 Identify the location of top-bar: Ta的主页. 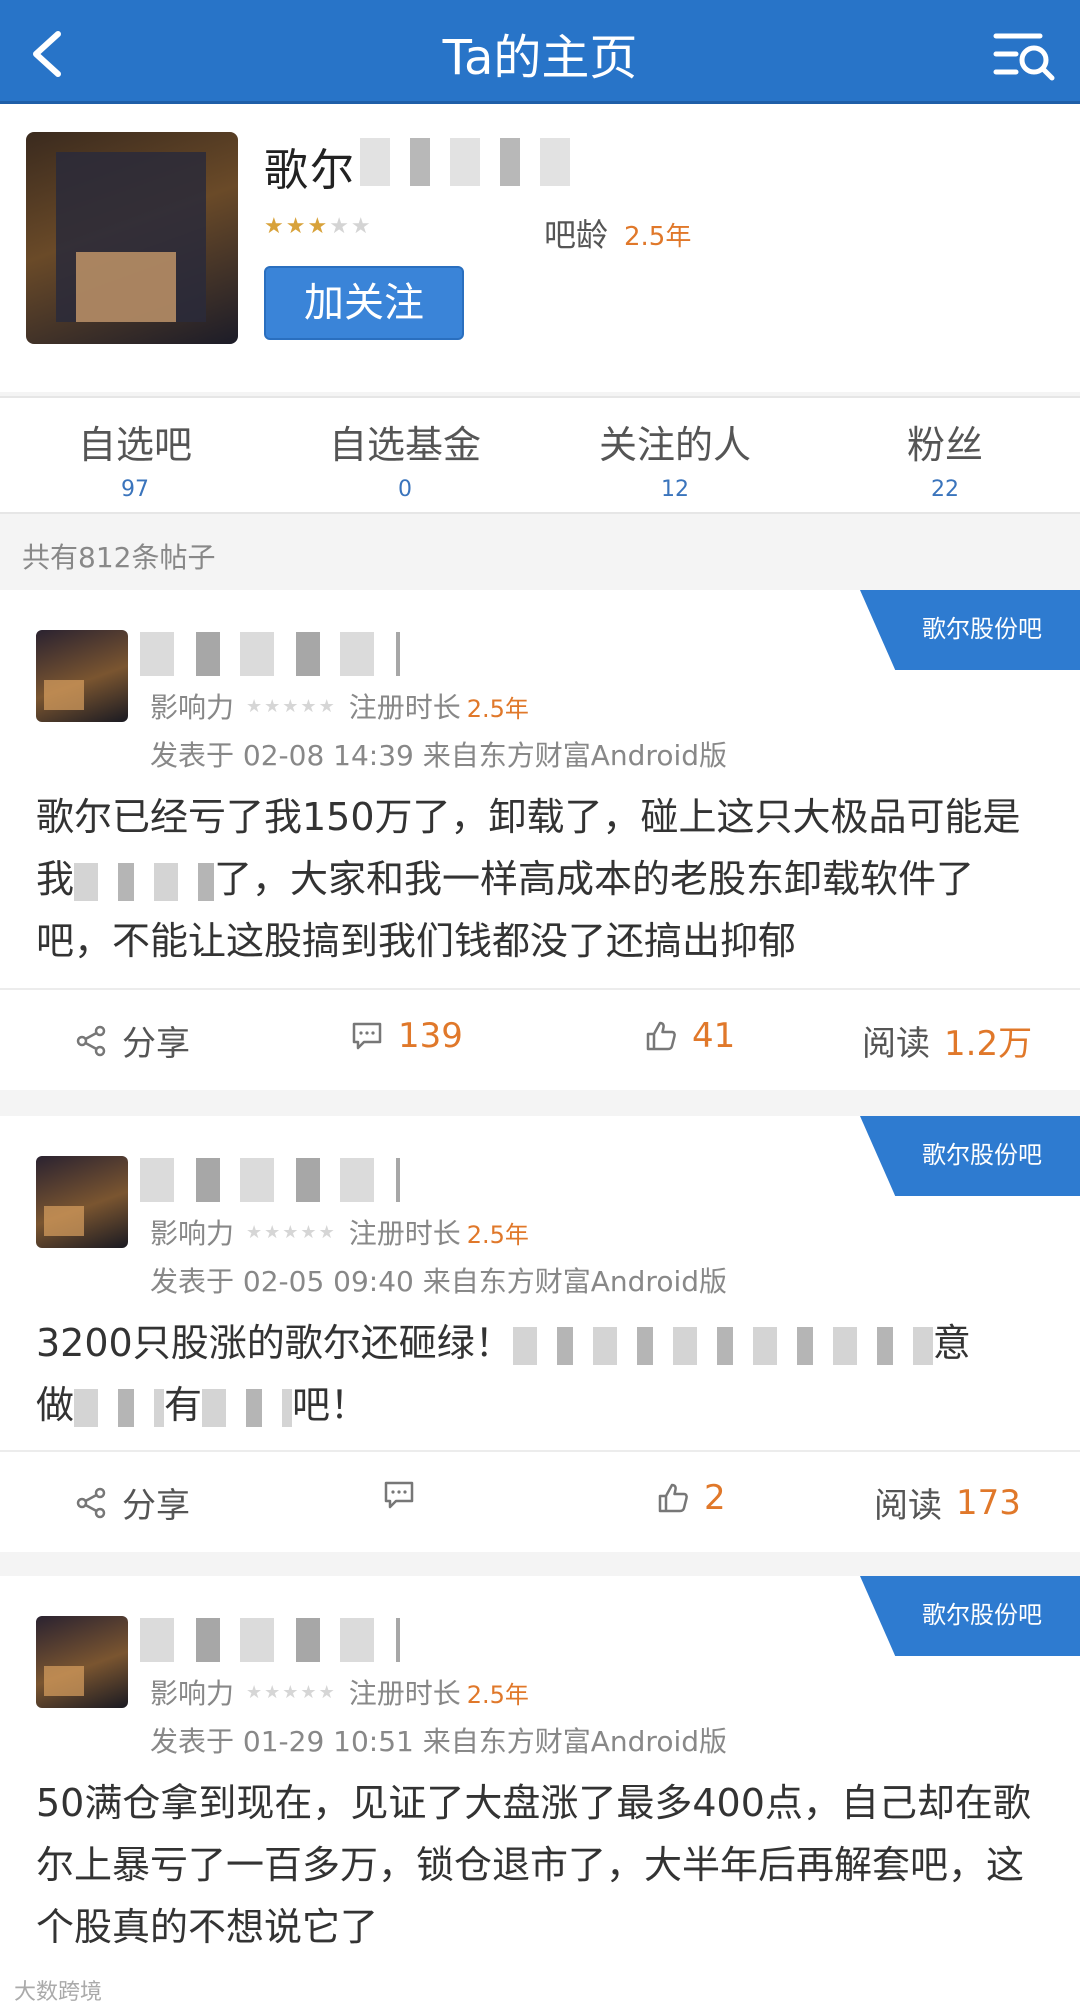
(540, 52).